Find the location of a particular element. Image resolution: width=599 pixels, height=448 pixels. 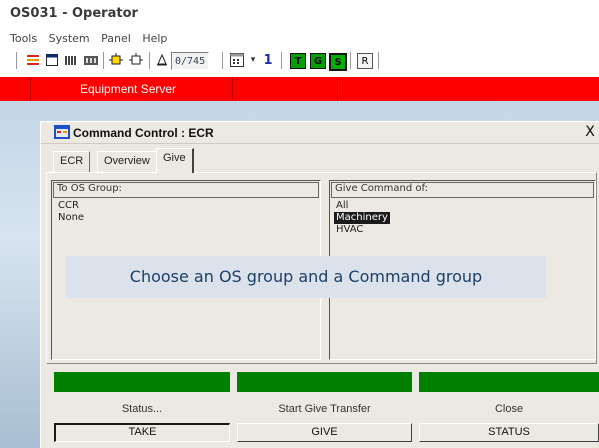

tab-label: Give is located at coordinates (174, 158).